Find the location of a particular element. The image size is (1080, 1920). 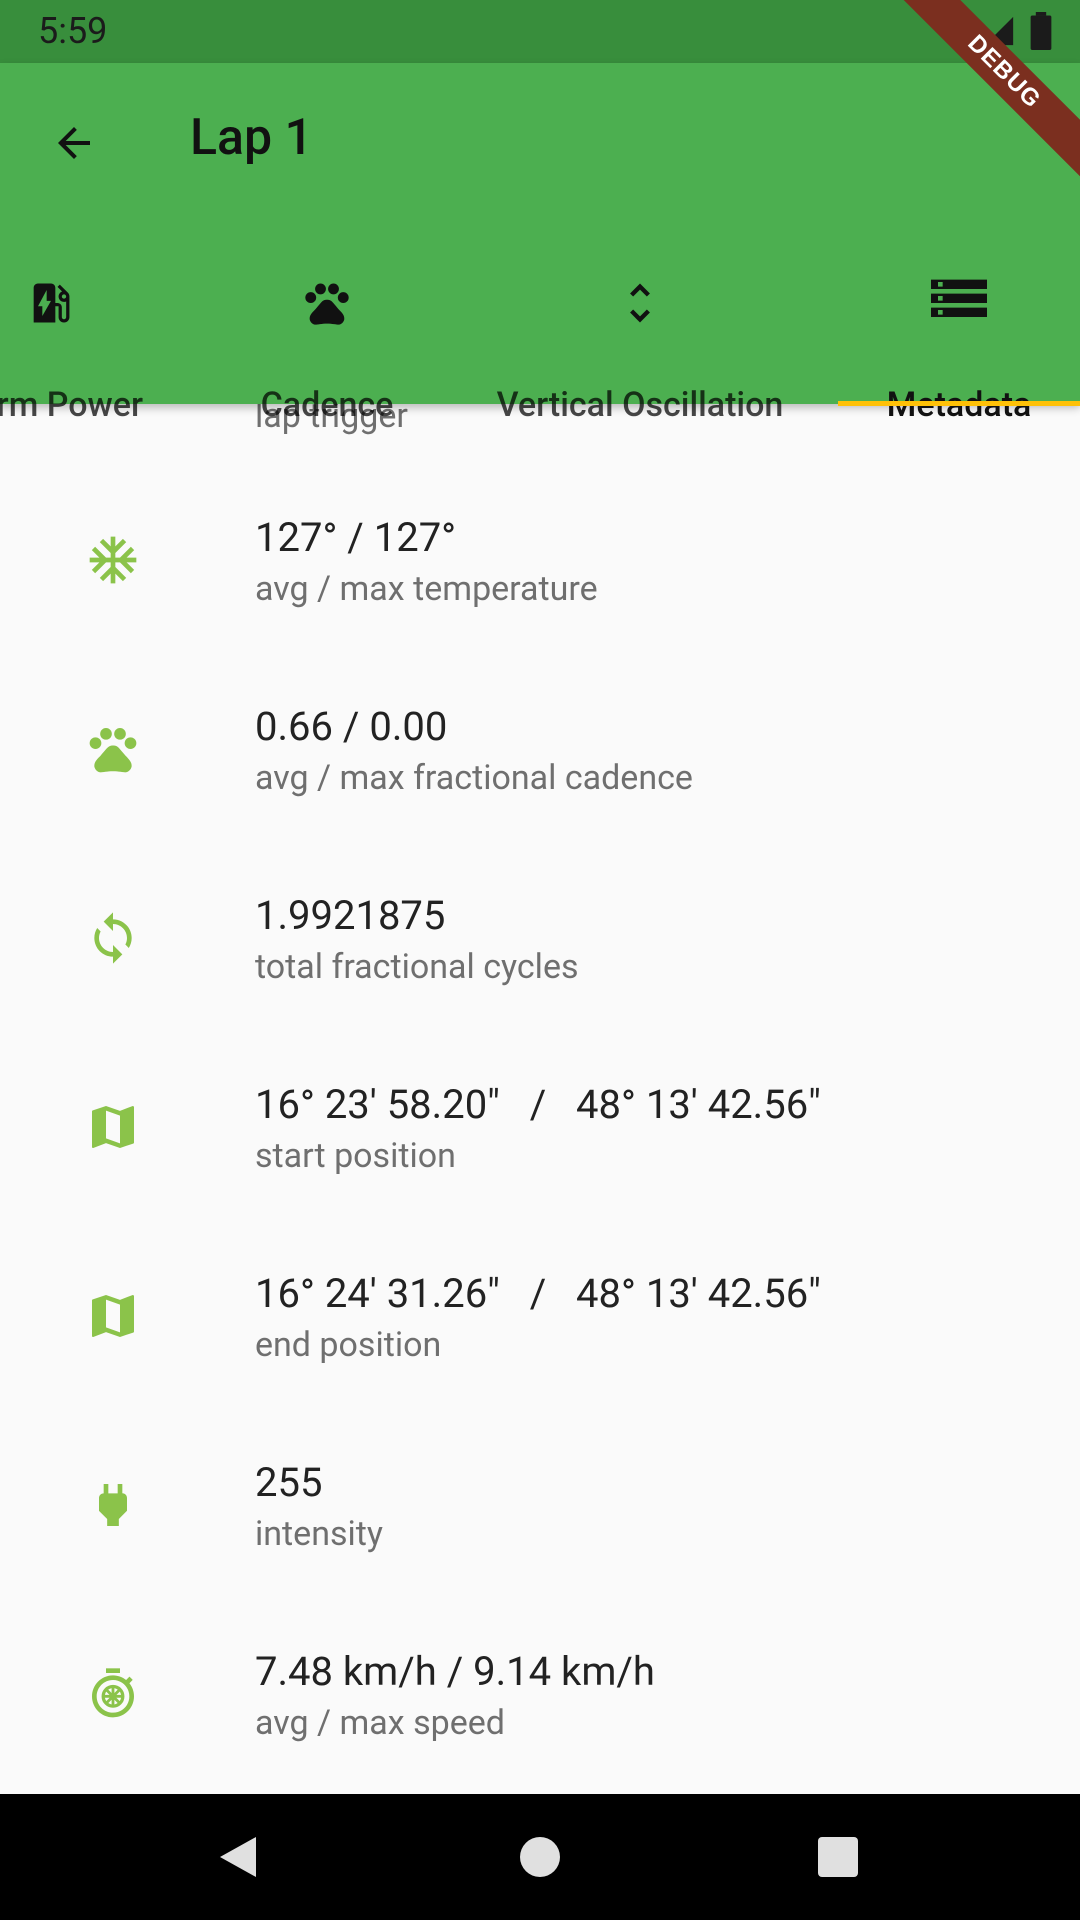

list-item-secondary: intensity is located at coordinates (319, 1534).